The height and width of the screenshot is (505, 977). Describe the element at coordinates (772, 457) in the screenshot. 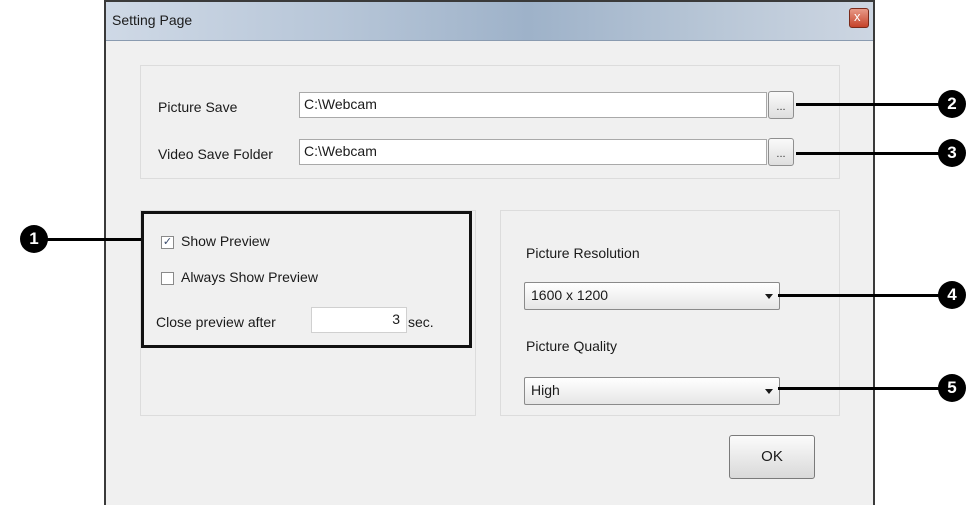

I see `ok-button: OK` at that location.